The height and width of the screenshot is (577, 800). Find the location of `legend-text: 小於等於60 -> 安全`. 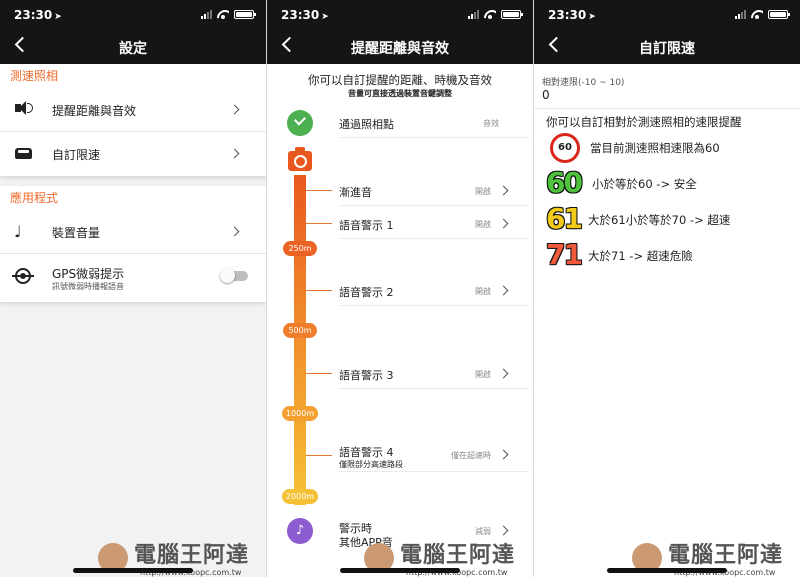

legend-text: 小於等於60 -> 安全 is located at coordinates (644, 184).